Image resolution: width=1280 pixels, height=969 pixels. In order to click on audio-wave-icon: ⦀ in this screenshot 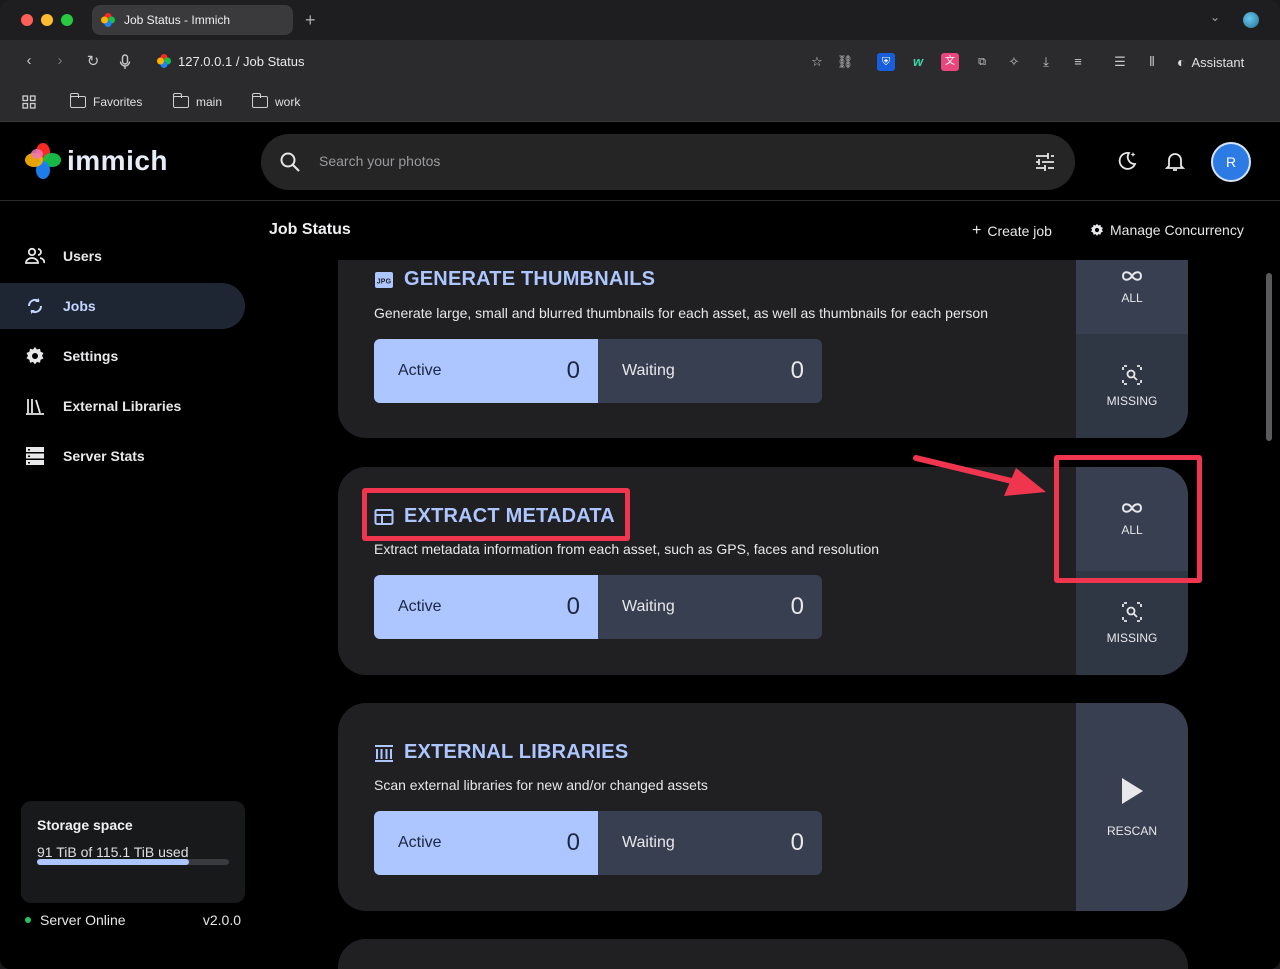, I will do `click(1152, 62)`.